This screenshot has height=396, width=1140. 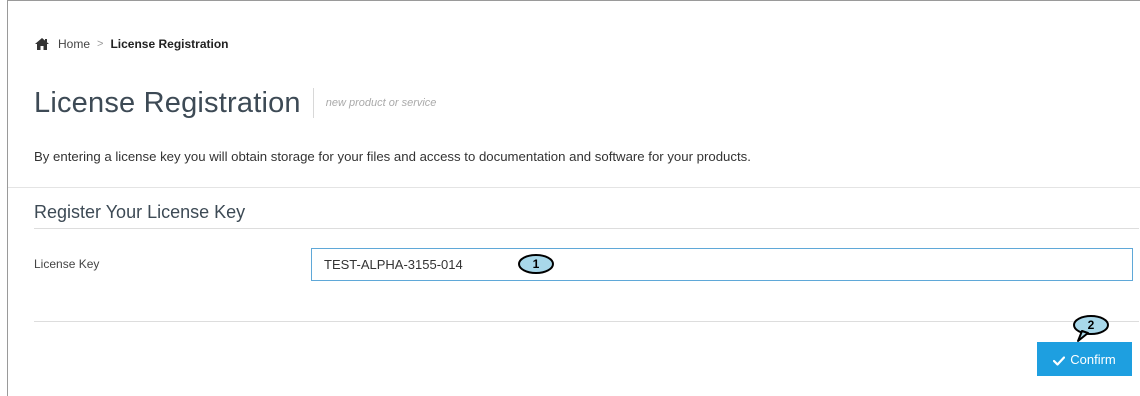 What do you see at coordinates (1091, 325) in the screenshot?
I see `step-2-label: 2` at bounding box center [1091, 325].